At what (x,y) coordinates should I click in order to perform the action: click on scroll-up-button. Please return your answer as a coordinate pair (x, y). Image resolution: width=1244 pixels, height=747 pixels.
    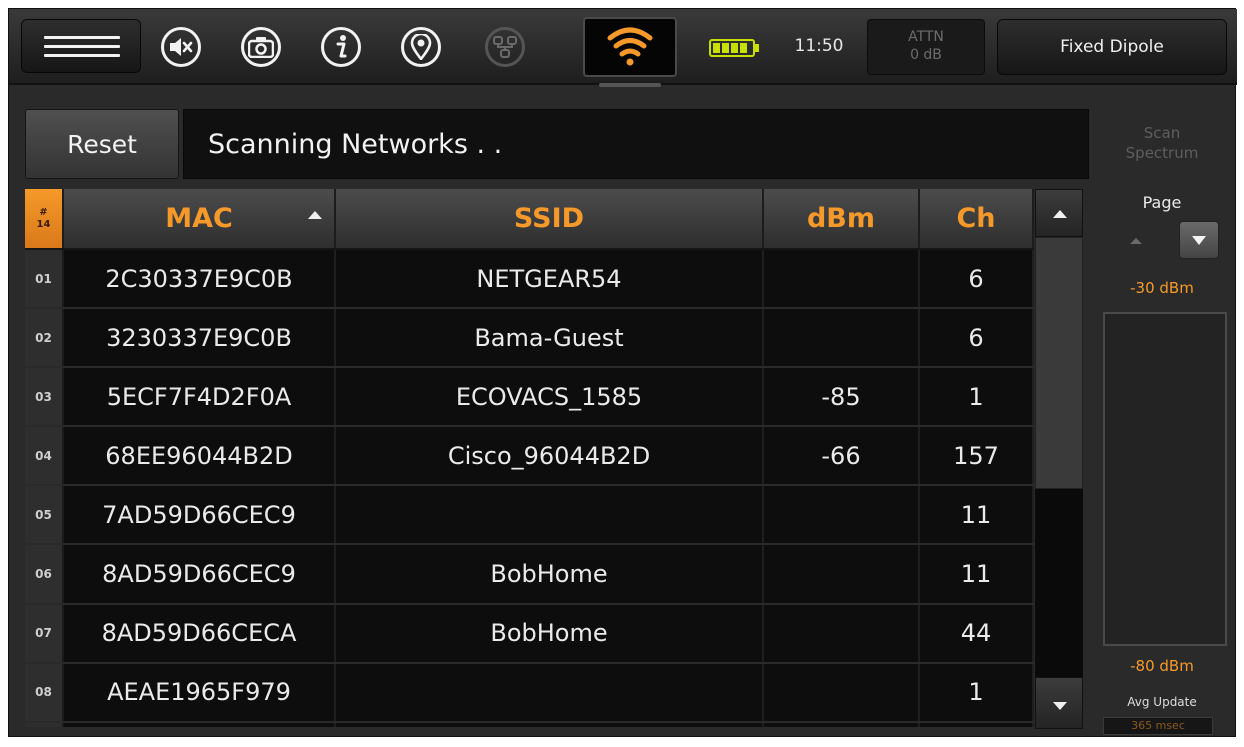
    Looking at the image, I should click on (1059, 213).